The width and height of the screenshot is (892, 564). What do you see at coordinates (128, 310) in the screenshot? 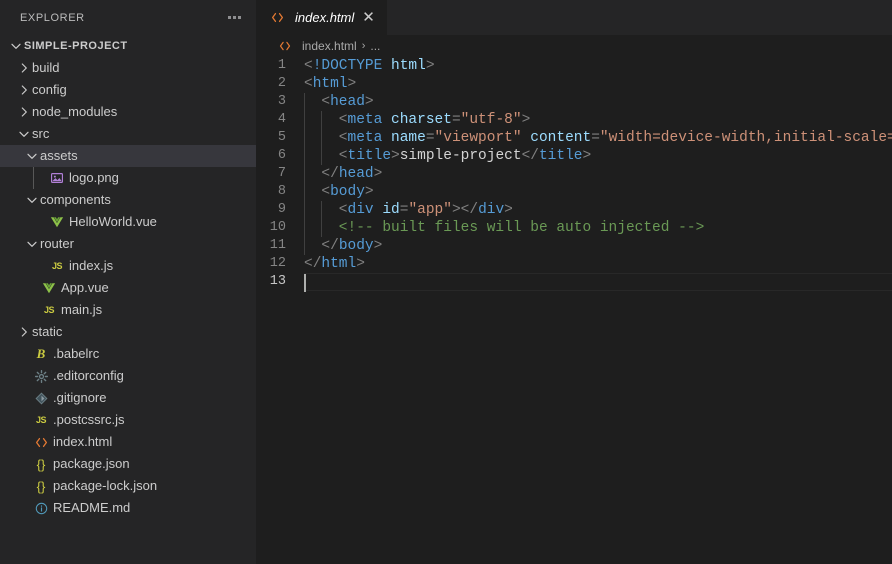
I see `tree-item-main-js: JS main.js` at bounding box center [128, 310].